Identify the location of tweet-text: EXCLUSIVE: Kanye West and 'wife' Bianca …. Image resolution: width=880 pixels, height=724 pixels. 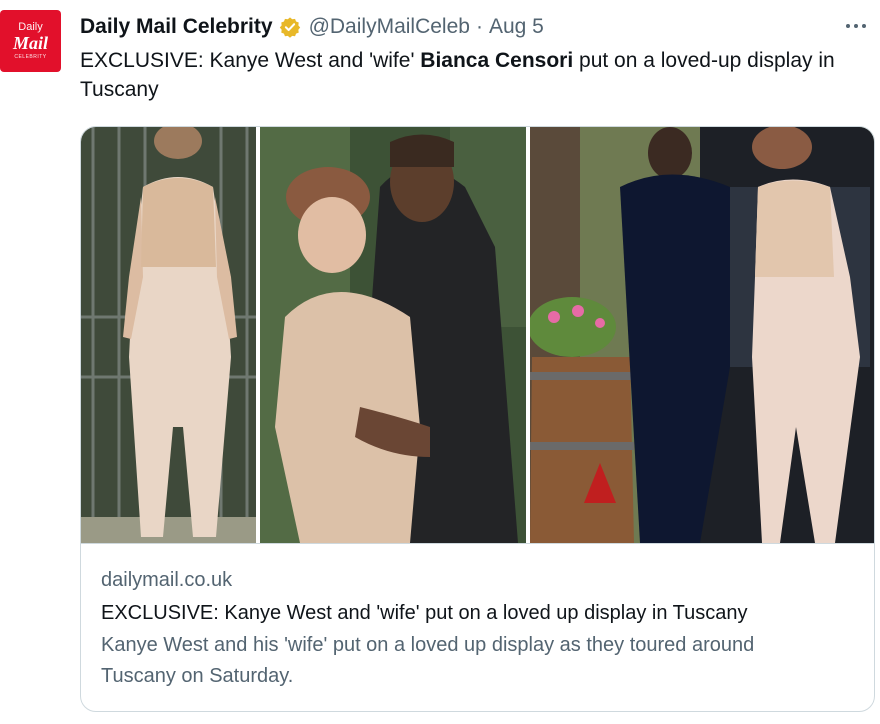
(465, 75).